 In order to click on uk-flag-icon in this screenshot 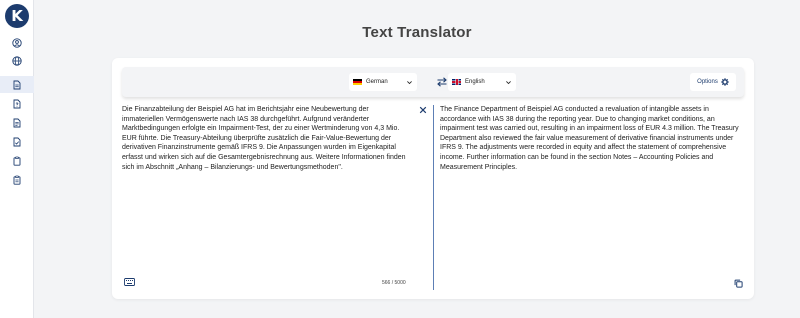, I will do `click(456, 82)`.